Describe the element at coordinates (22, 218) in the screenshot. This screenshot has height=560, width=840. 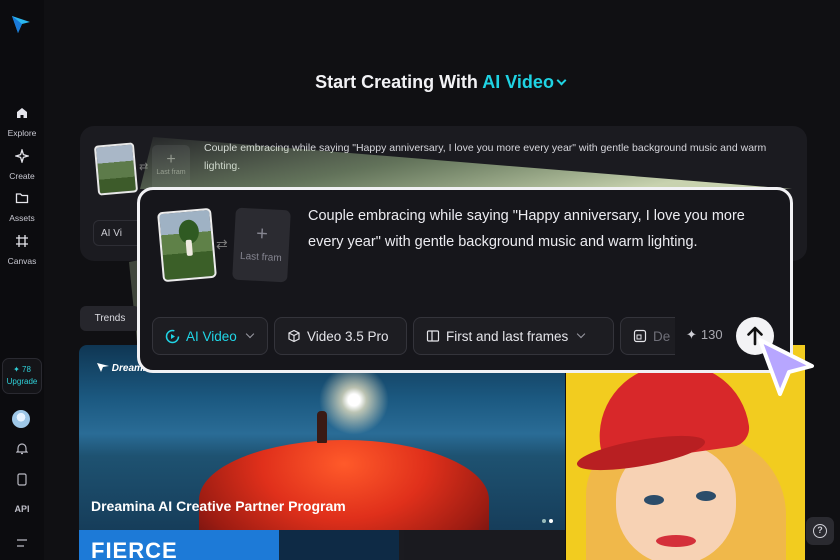
I see `sidebar-item-label: Assets` at that location.